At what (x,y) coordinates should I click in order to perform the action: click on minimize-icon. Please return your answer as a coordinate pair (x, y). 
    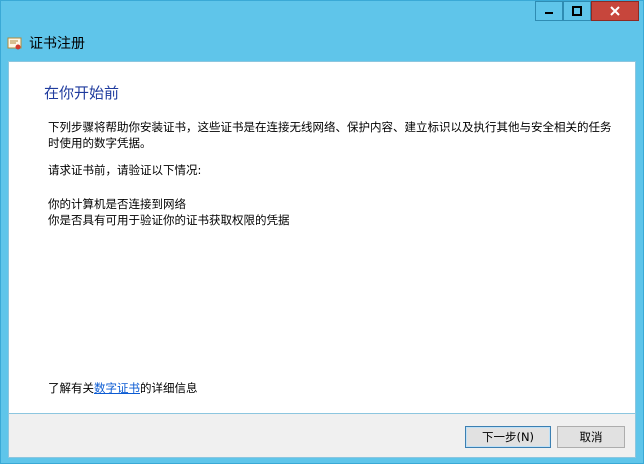
    Looking at the image, I should click on (549, 13).